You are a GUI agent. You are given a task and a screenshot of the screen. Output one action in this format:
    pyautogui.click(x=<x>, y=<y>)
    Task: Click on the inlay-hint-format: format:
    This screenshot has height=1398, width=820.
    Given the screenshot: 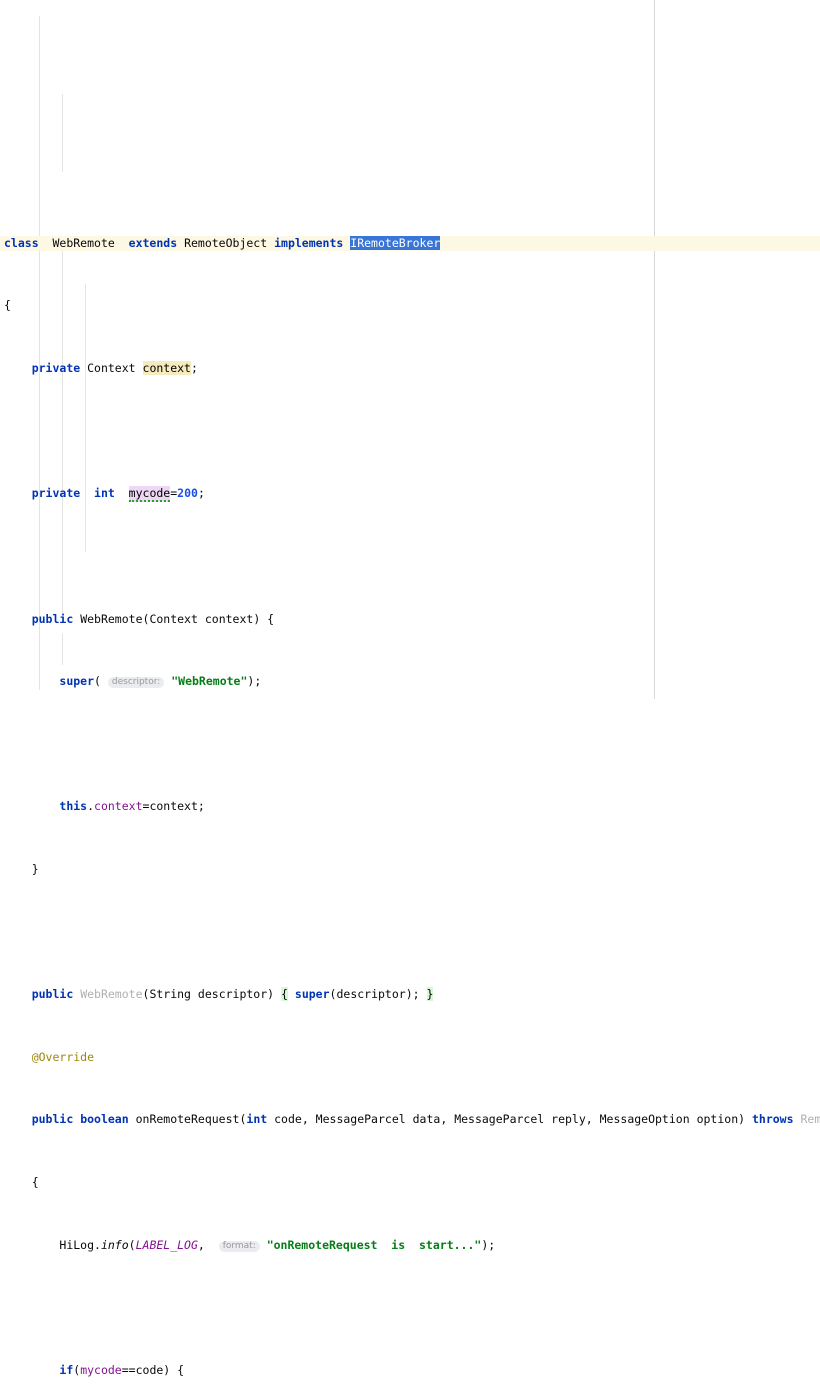 What is the action you would take?
    pyautogui.click(x=239, y=1246)
    